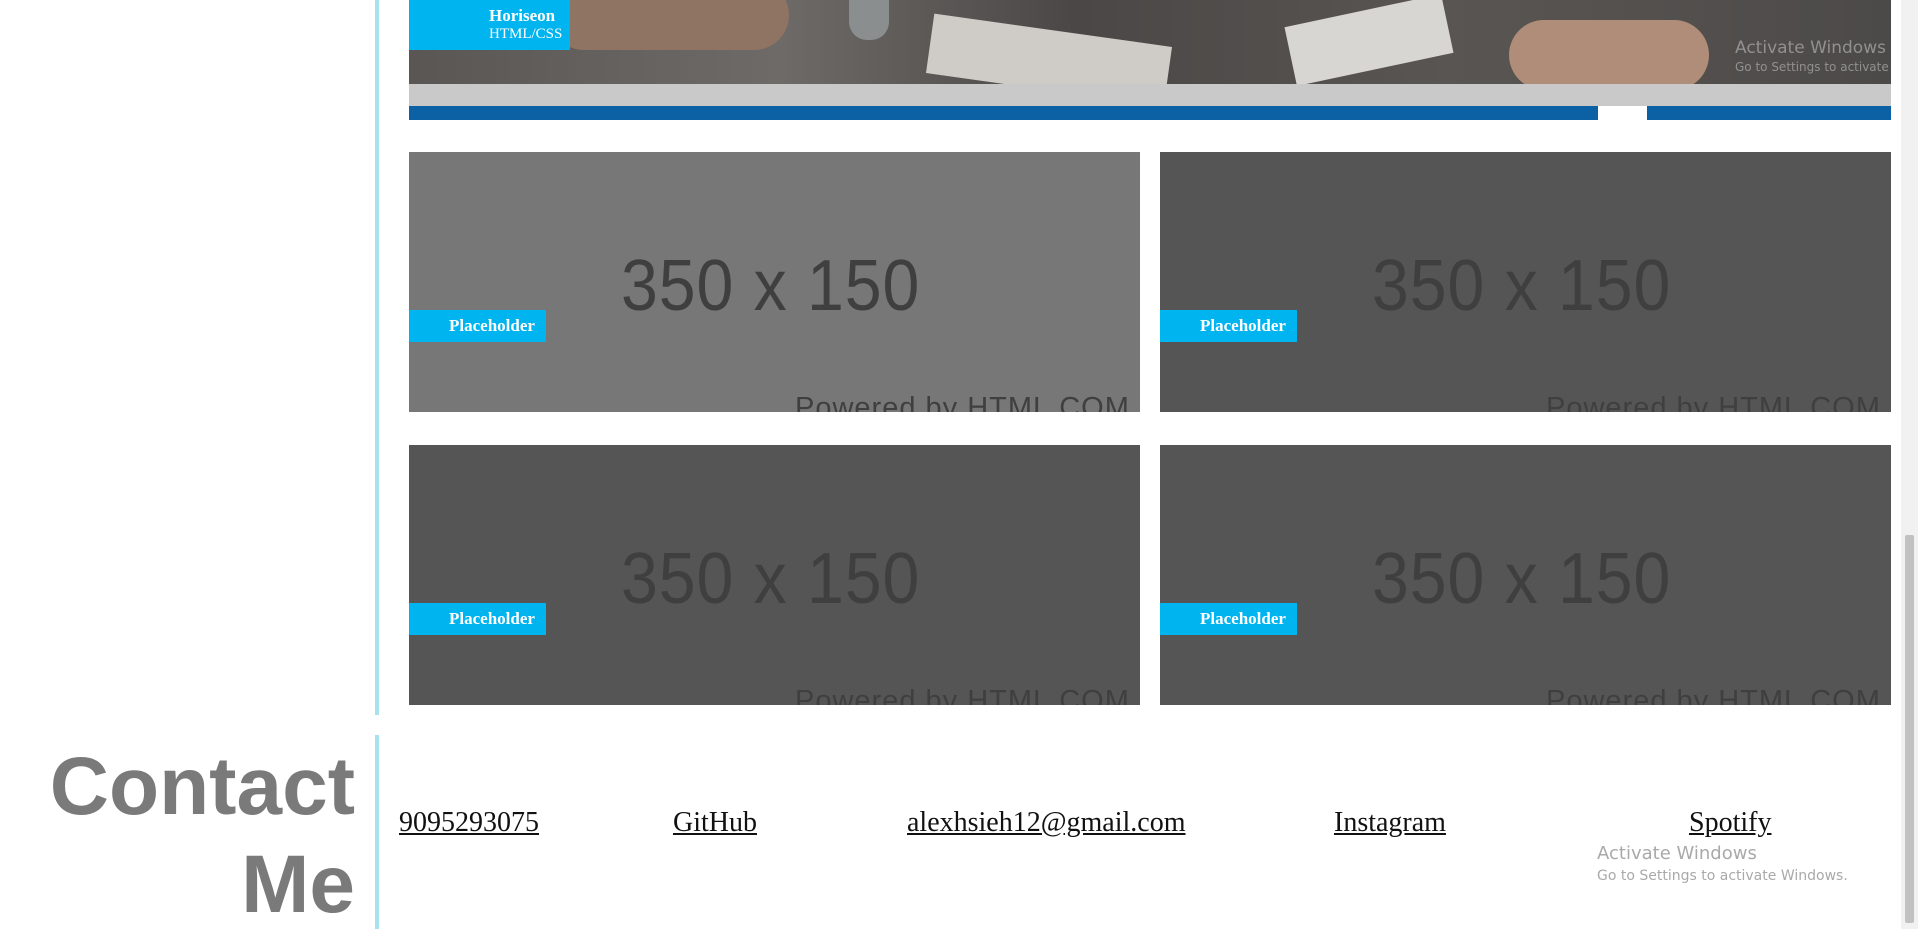  I want to click on instagram-link: Instagram, so click(1390, 823).